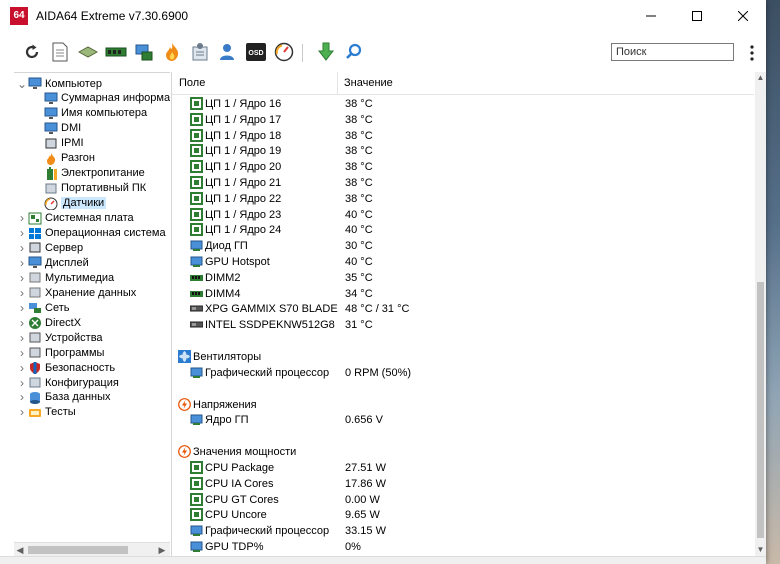 This screenshot has height=564, width=780. Describe the element at coordinates (463, 262) in the screenshot. I see `sensor-row: GPU Hotspot 40 °C` at that location.